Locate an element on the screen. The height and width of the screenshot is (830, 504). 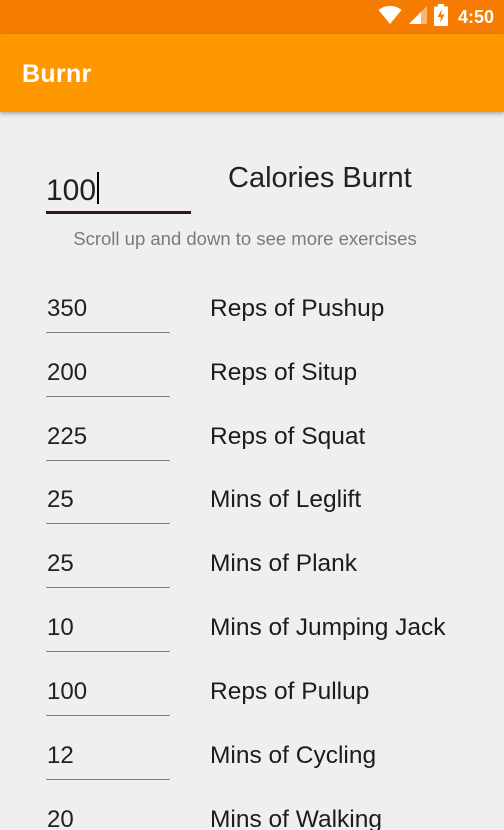
exercise-label: Reps of Squat is located at coordinates (288, 436).